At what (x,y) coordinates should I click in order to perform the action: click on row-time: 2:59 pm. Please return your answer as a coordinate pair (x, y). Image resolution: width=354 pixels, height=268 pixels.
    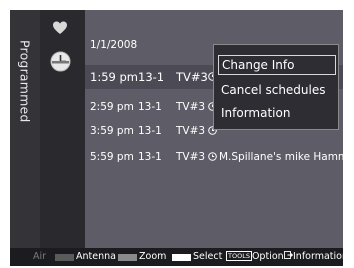
    Looking at the image, I should click on (112, 107).